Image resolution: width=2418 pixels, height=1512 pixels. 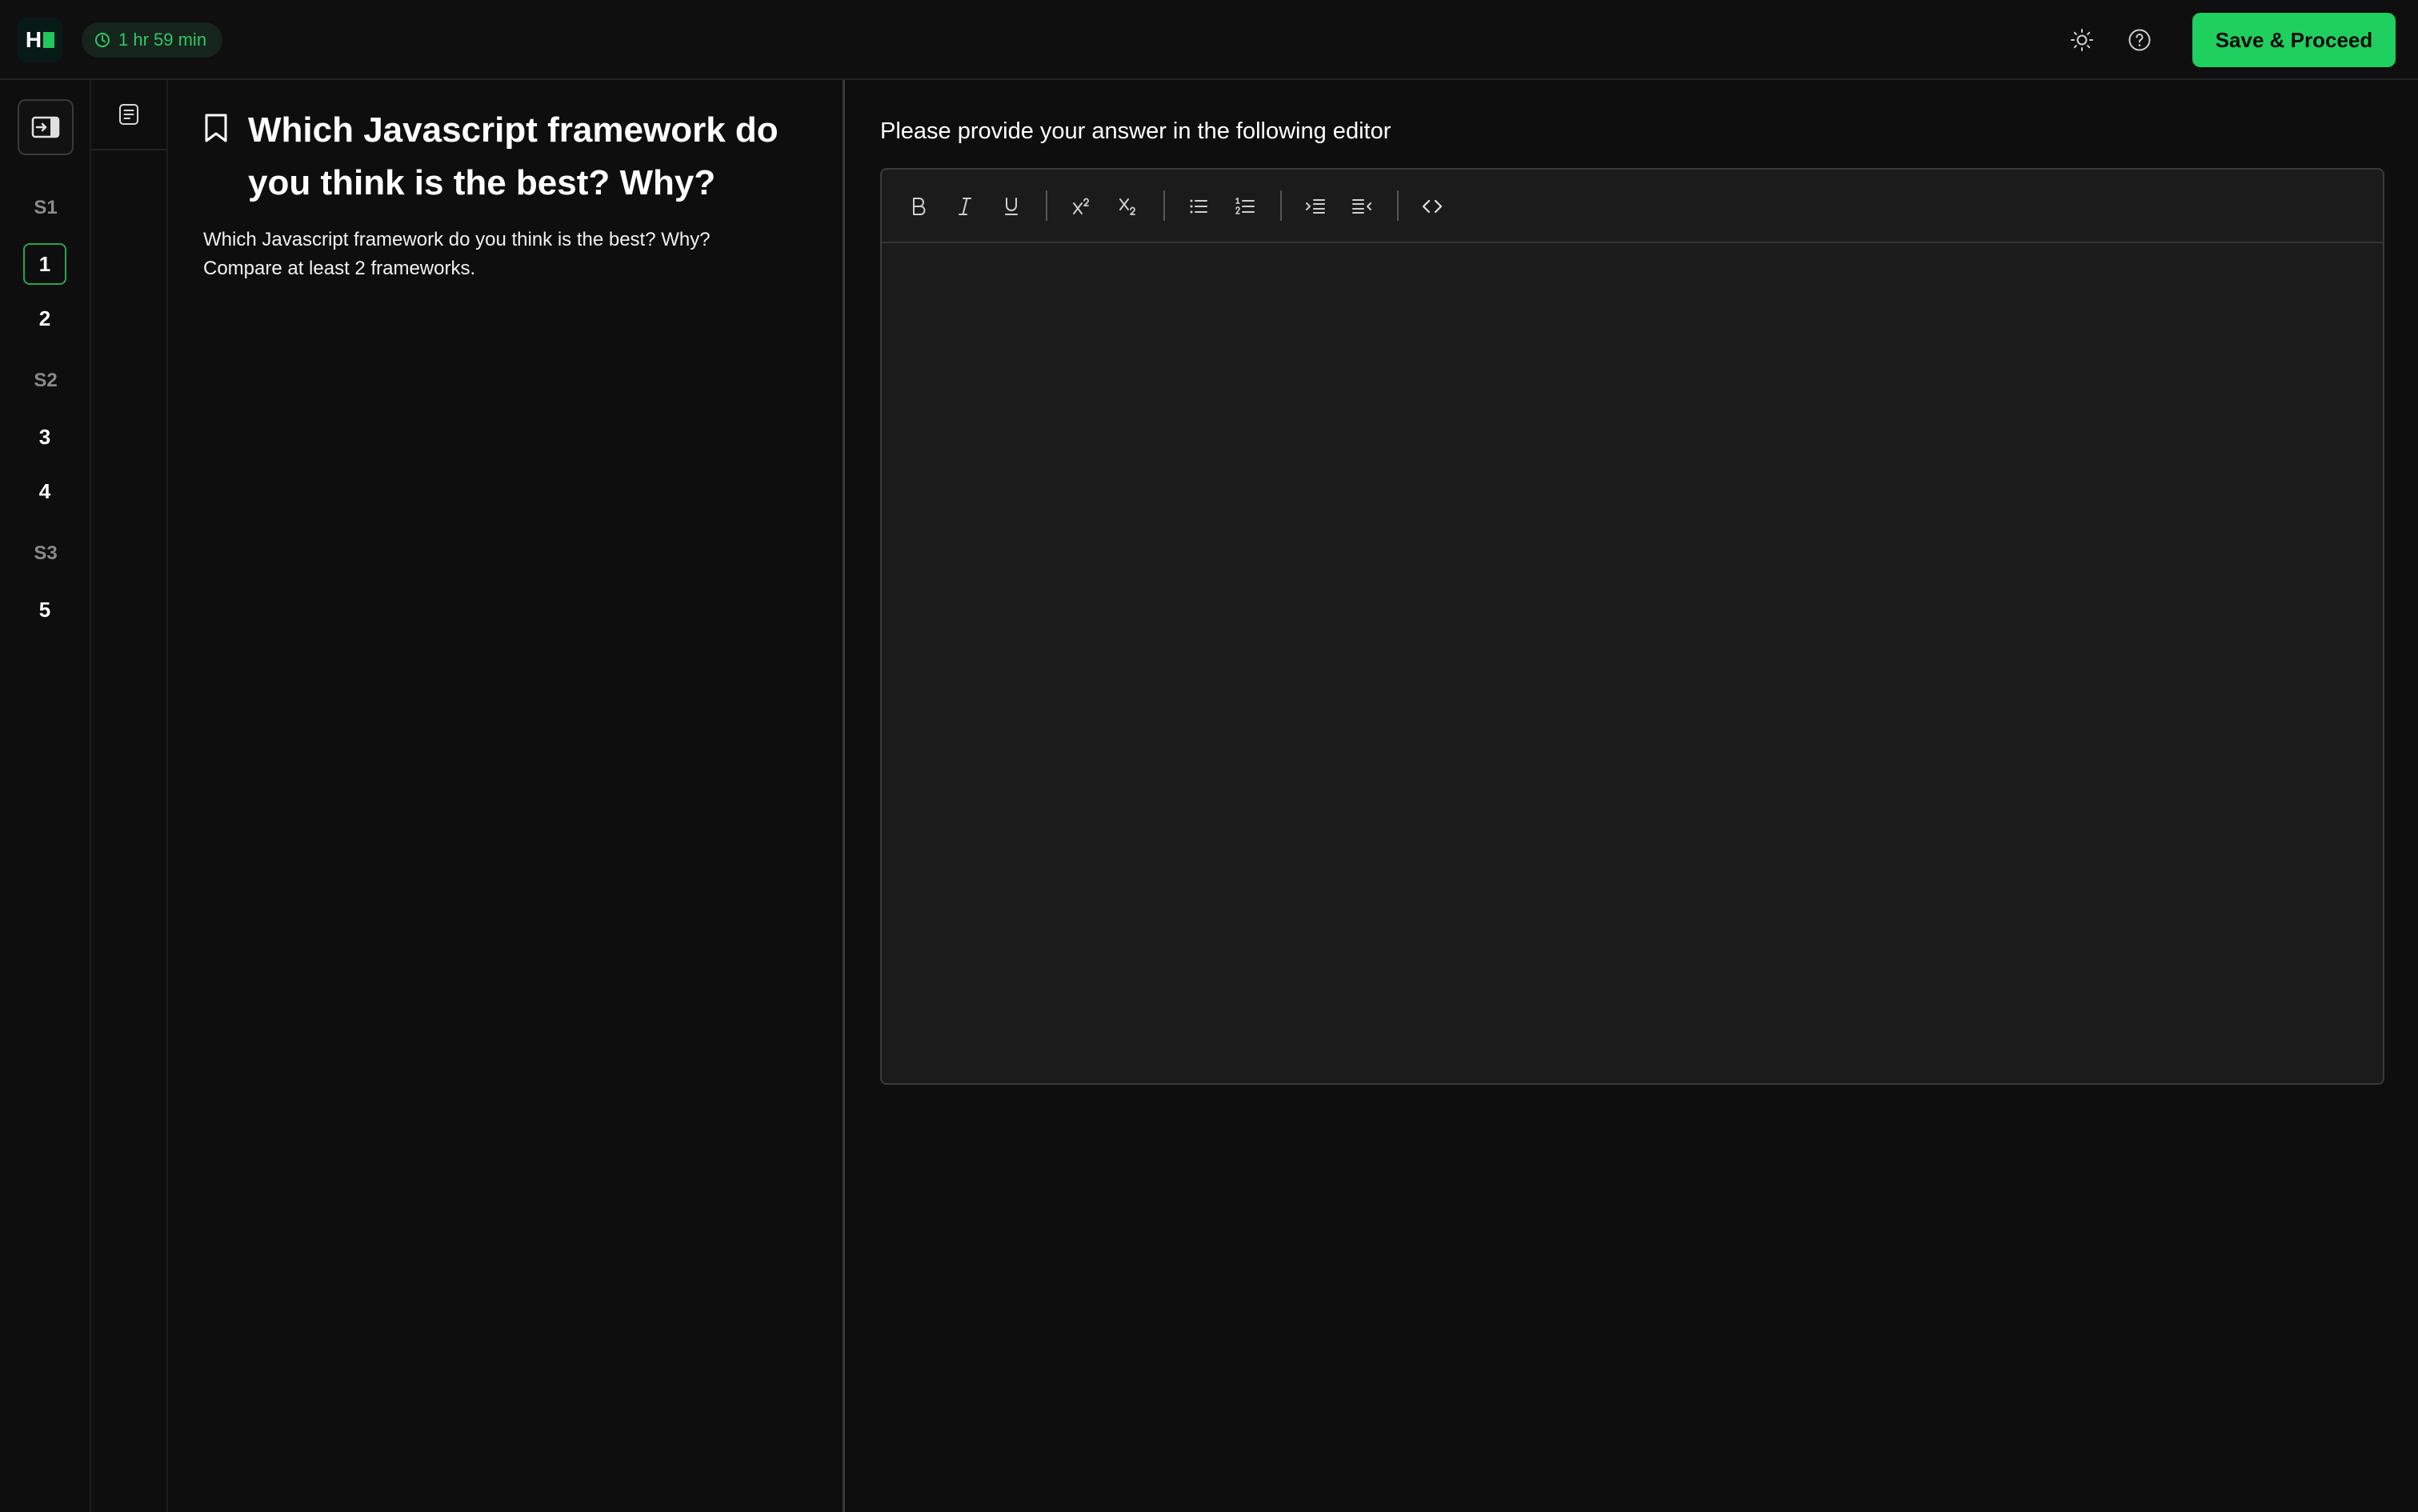 I want to click on outdent-icon, so click(x=1361, y=206).